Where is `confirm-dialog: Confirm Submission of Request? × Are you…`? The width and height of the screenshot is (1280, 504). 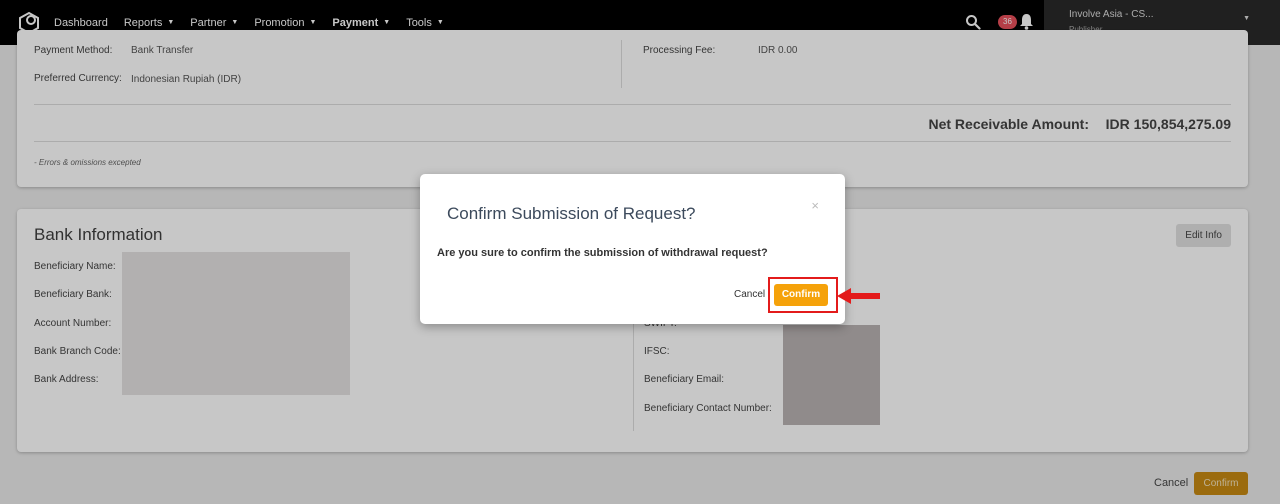 confirm-dialog: Confirm Submission of Request? × Are you… is located at coordinates (632, 249).